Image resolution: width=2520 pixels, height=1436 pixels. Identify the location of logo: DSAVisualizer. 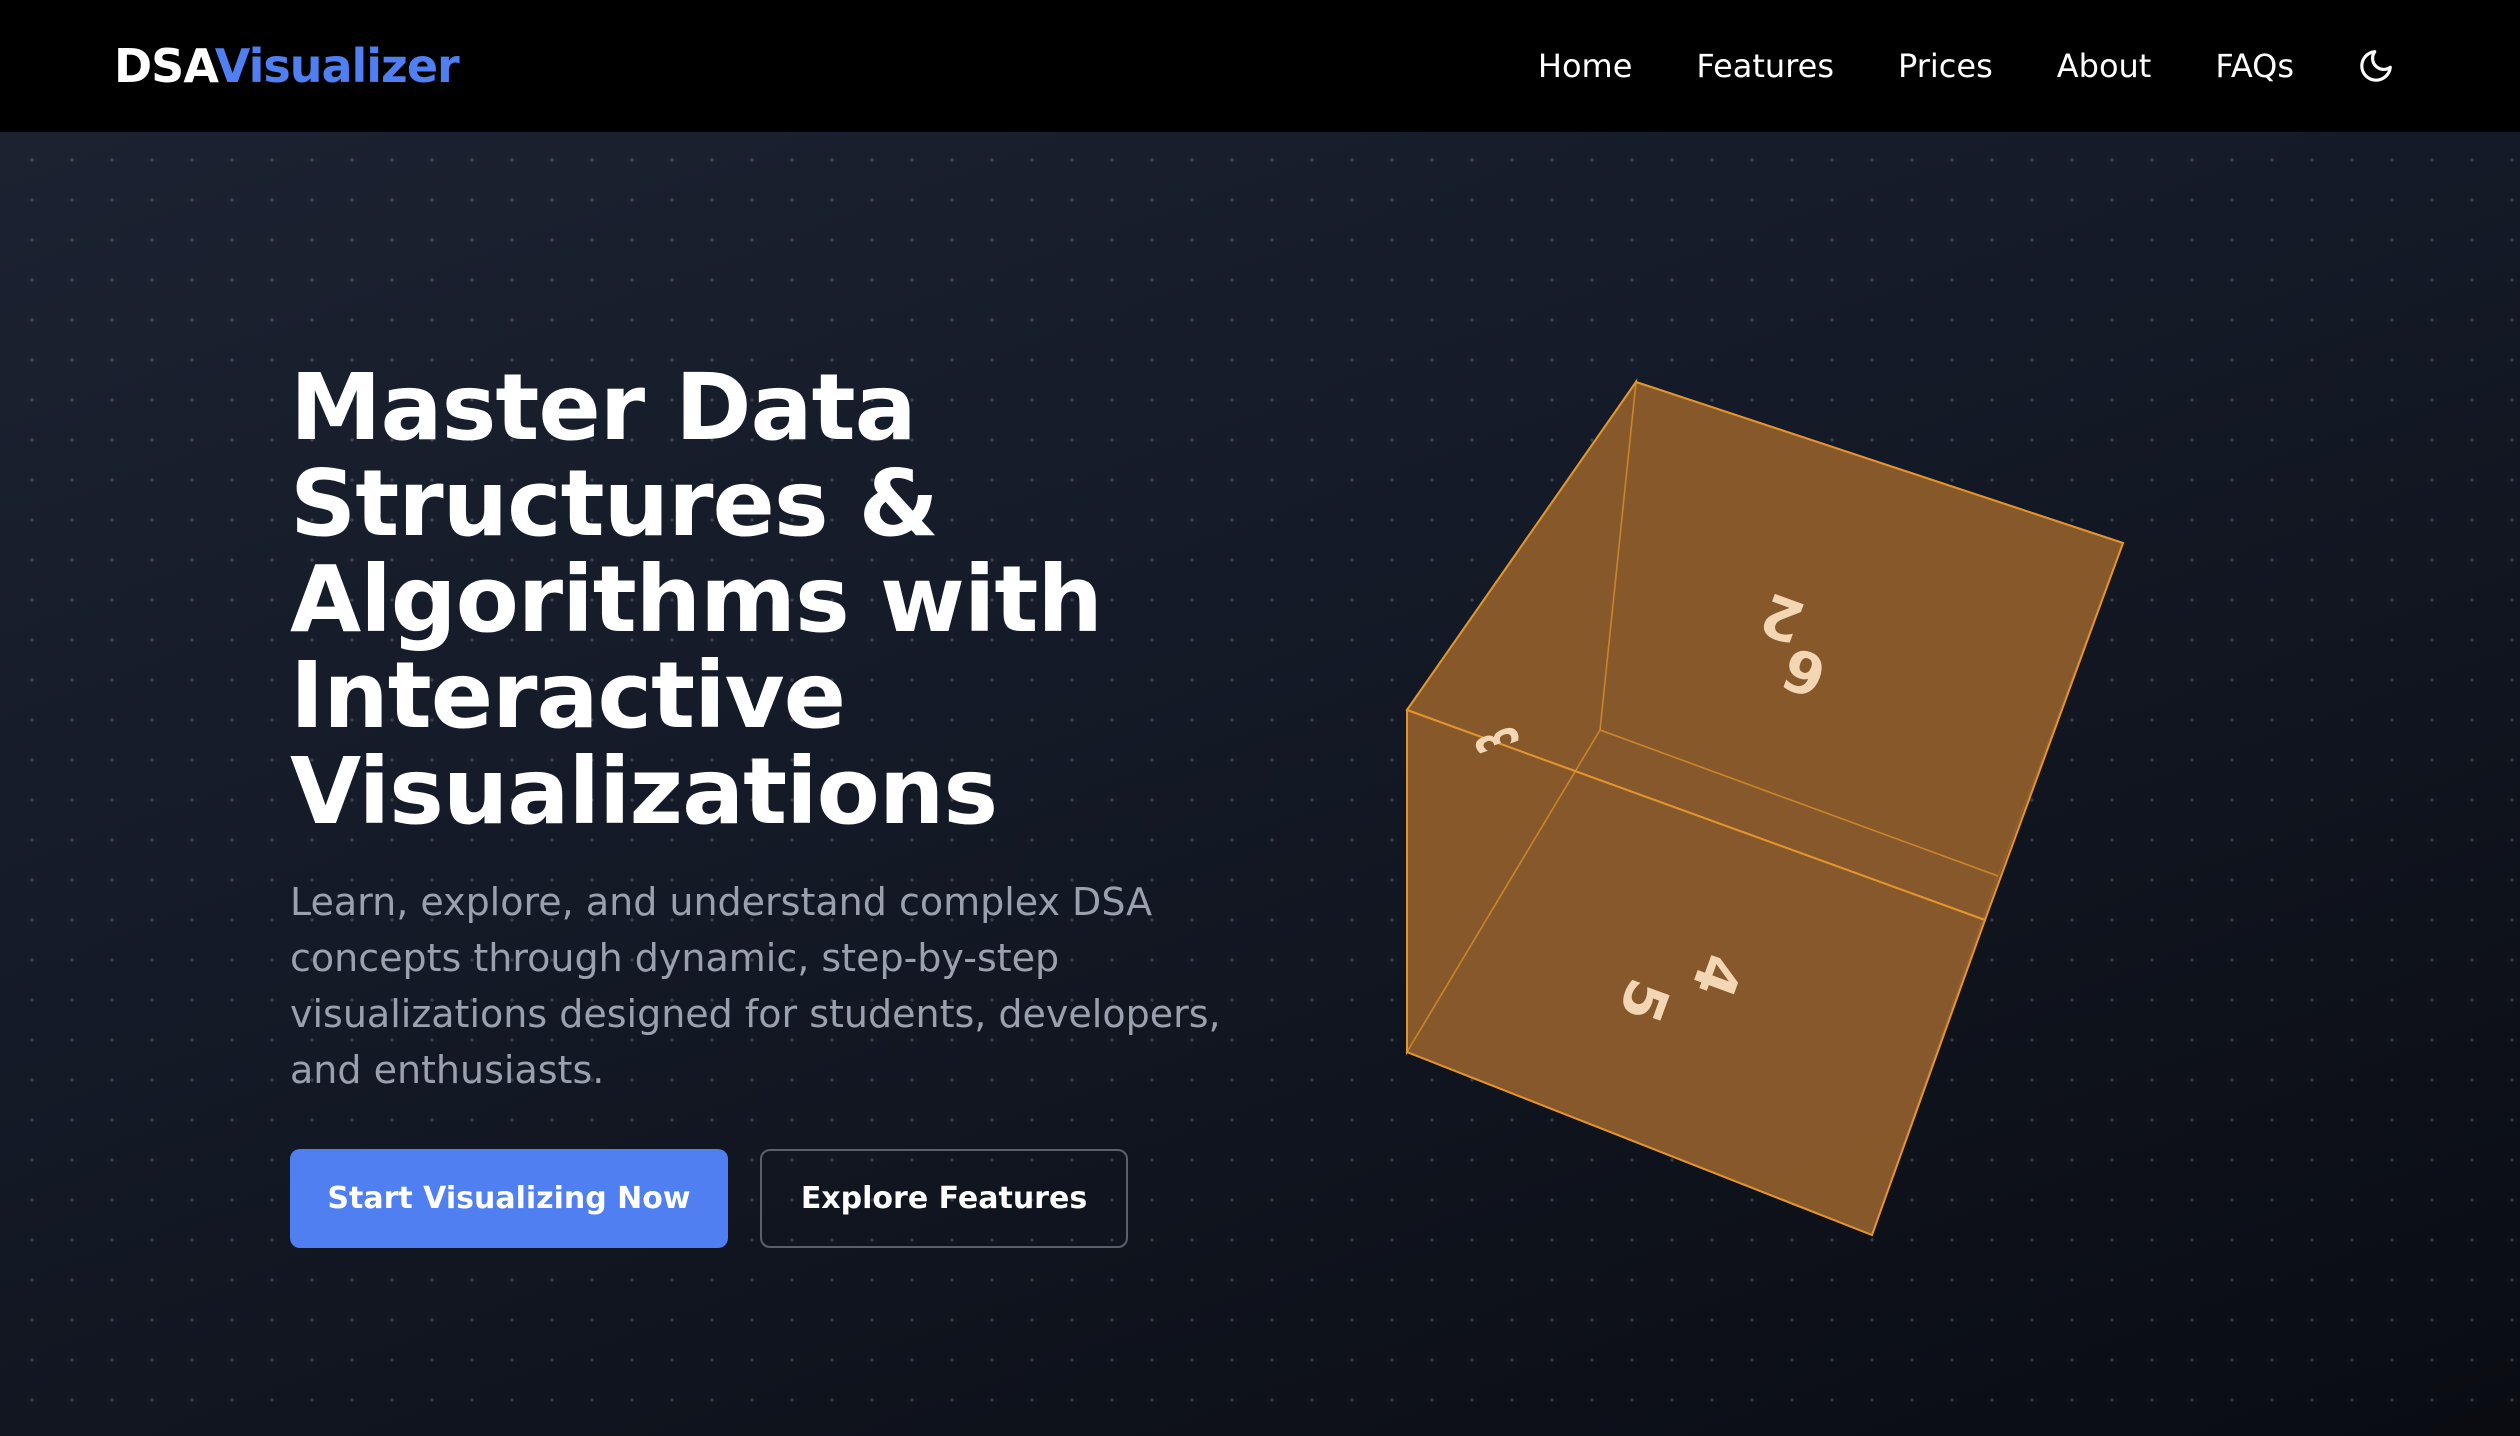
(287, 66).